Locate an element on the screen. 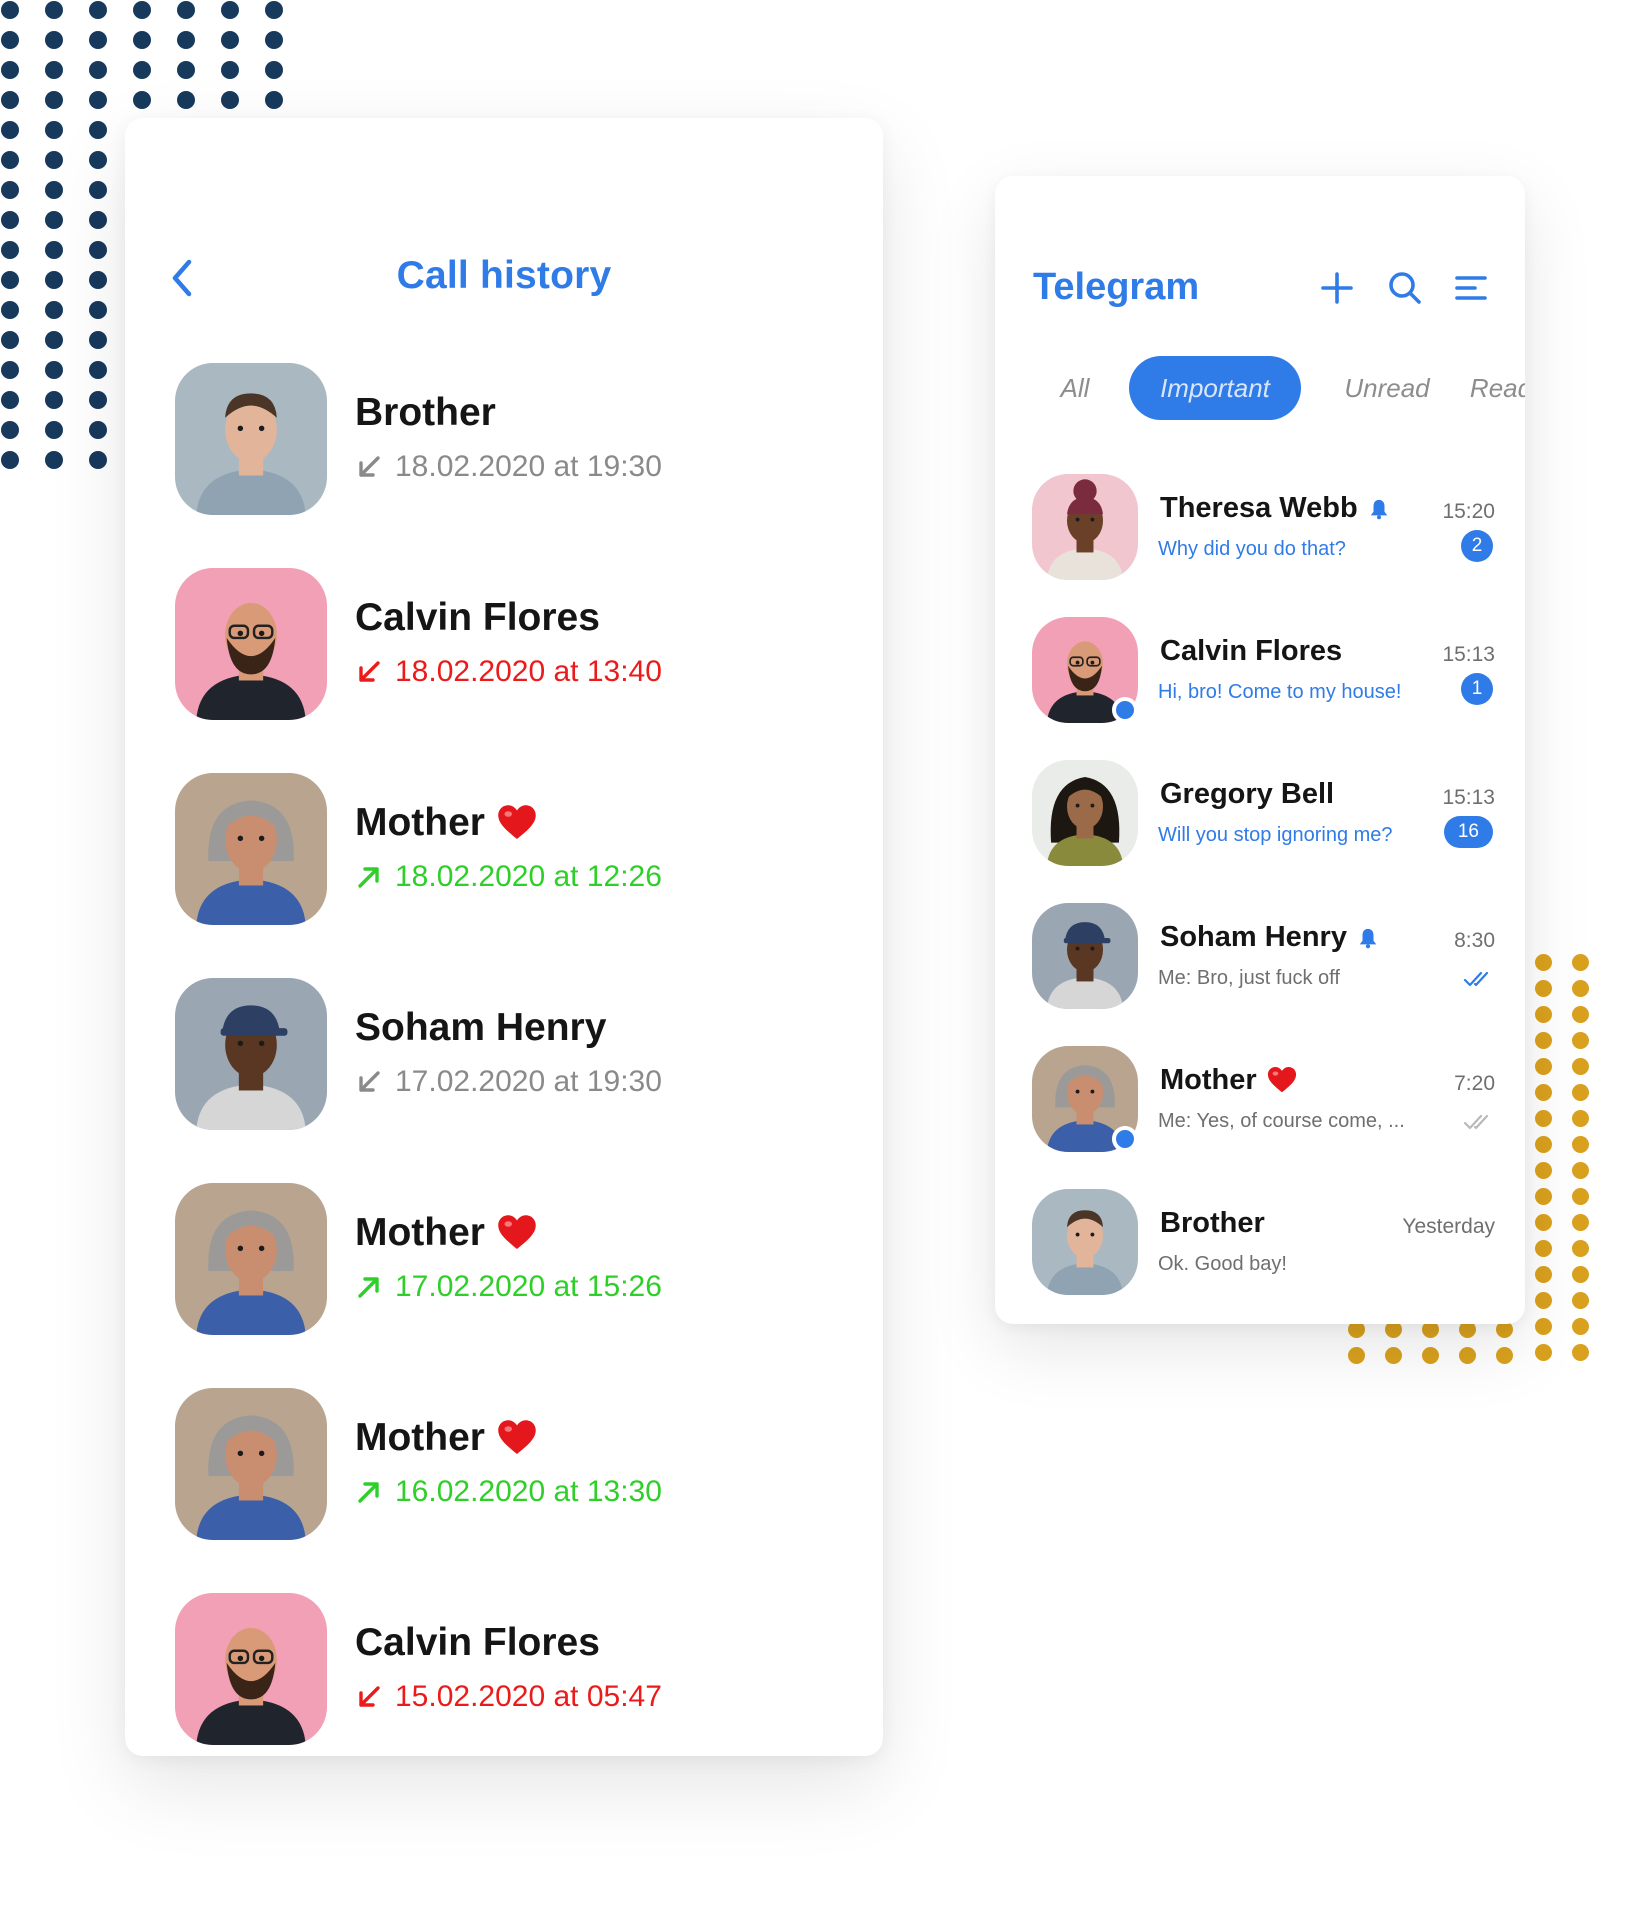 The width and height of the screenshot is (1630, 1906). contact-name-text: Calvin Flores is located at coordinates (477, 617).